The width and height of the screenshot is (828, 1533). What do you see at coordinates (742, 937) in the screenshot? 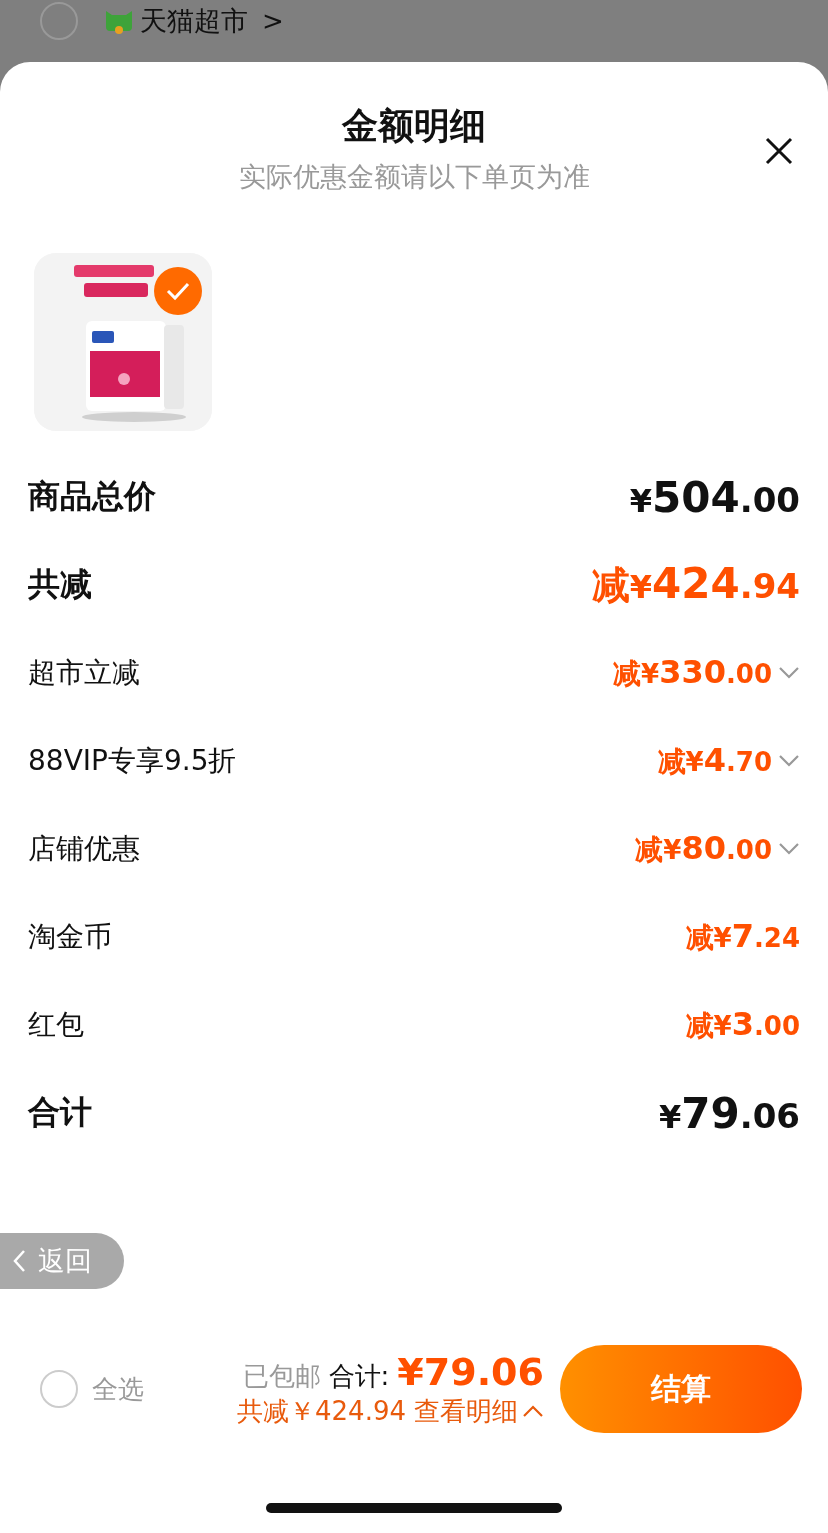
I see `amount: 减¥7.24` at bounding box center [742, 937].